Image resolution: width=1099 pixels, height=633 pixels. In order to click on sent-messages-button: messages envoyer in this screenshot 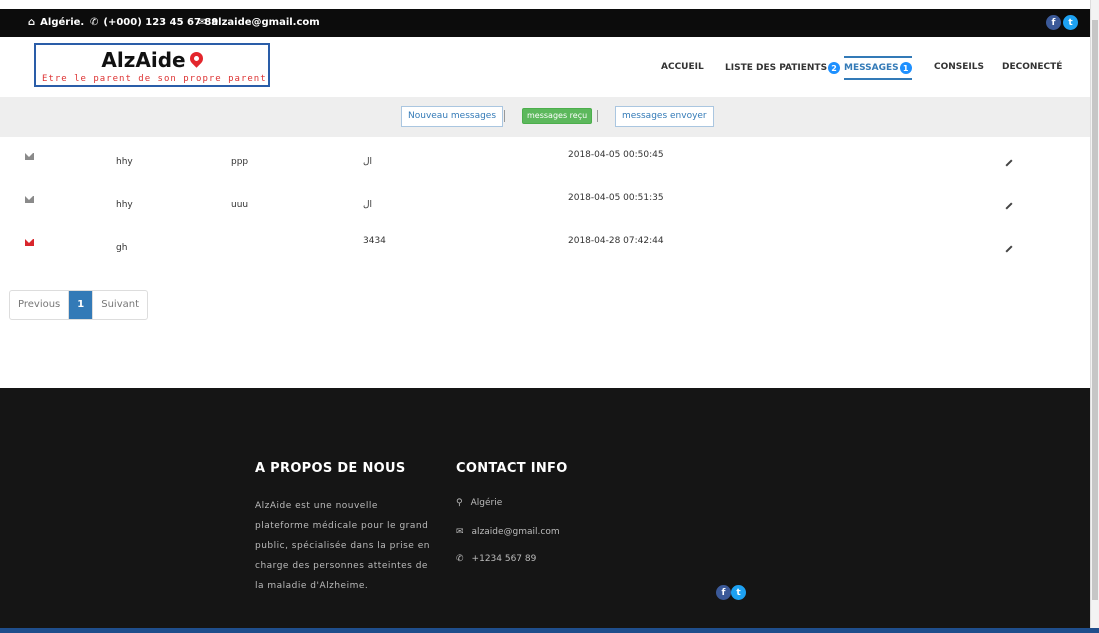, I will do `click(664, 116)`.